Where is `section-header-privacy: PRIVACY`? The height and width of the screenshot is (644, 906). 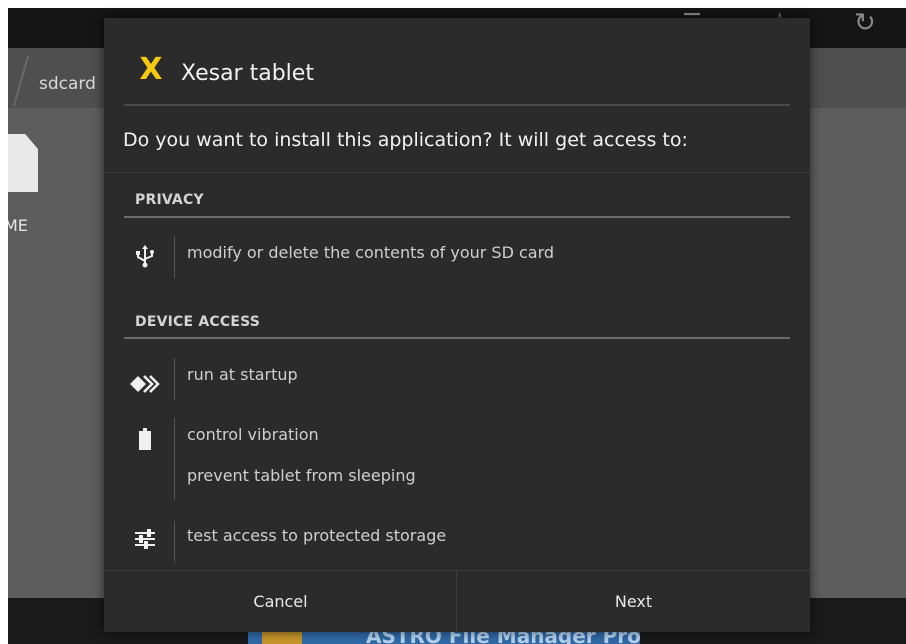 section-header-privacy: PRIVACY is located at coordinates (169, 200).